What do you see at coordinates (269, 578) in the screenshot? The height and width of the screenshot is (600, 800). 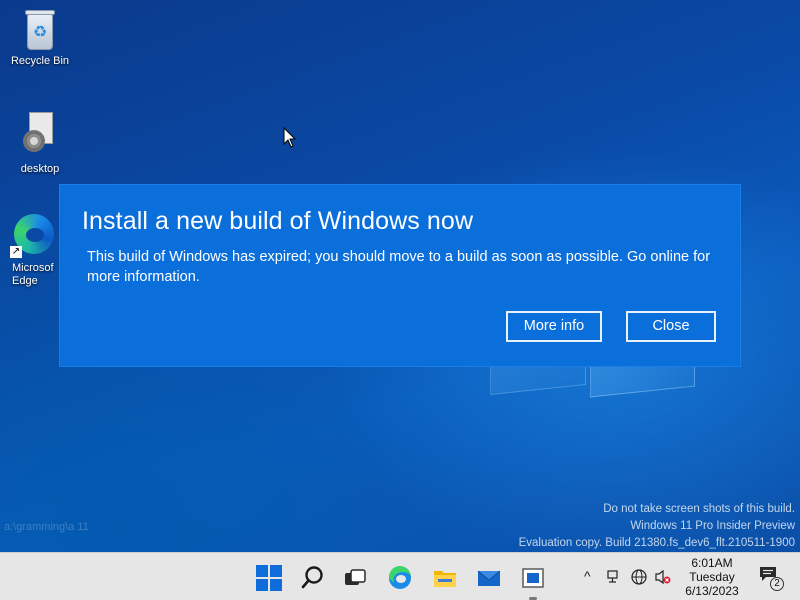 I see `start-icon` at bounding box center [269, 578].